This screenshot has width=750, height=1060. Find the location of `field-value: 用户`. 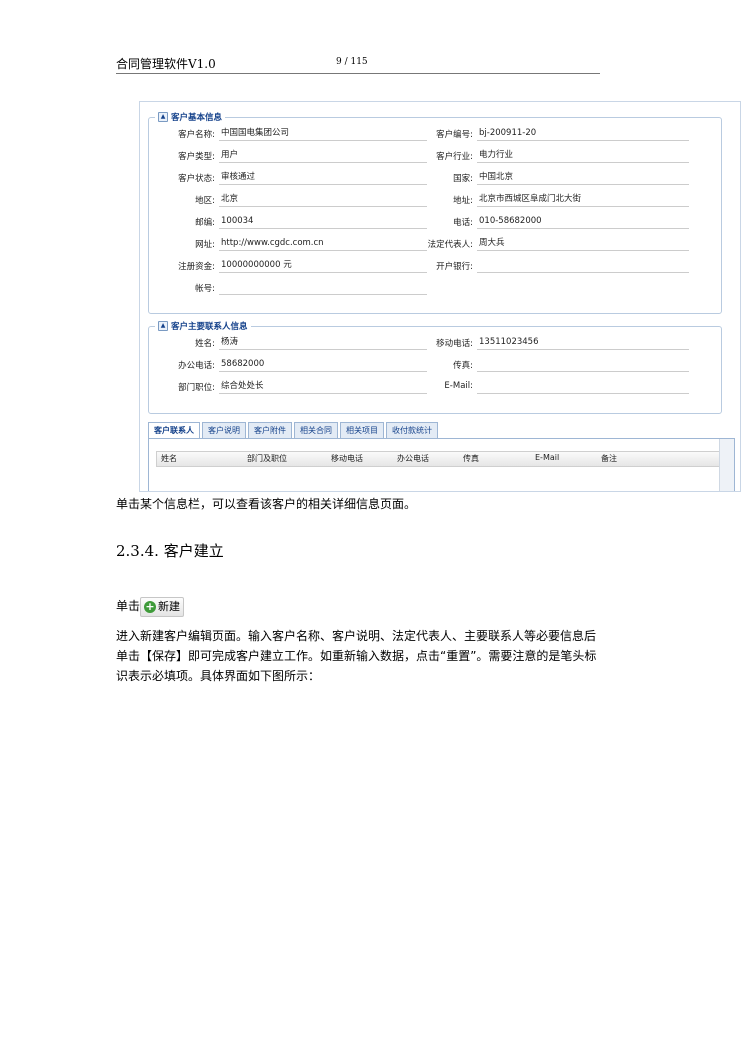

field-value: 用户 is located at coordinates (323, 156).